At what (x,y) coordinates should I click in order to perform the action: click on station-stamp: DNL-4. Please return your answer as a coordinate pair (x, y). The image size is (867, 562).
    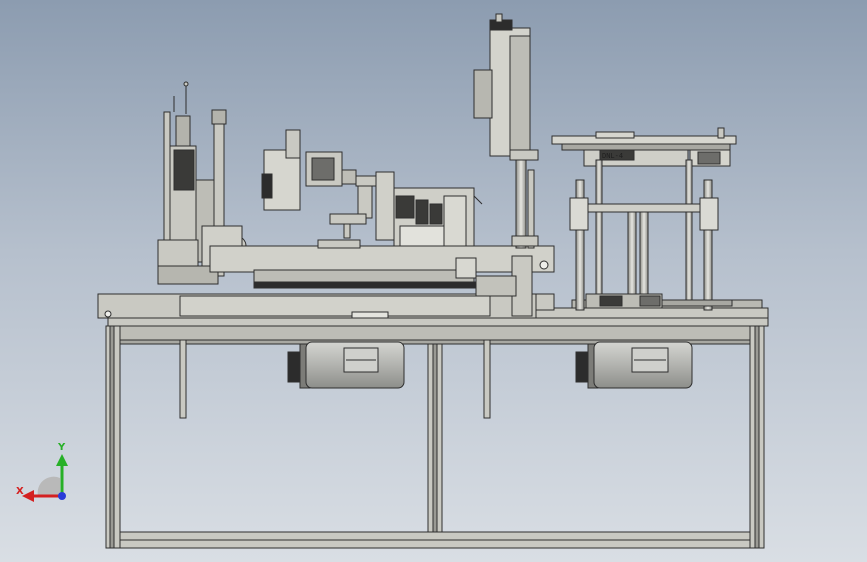
    Looking at the image, I should click on (612, 156).